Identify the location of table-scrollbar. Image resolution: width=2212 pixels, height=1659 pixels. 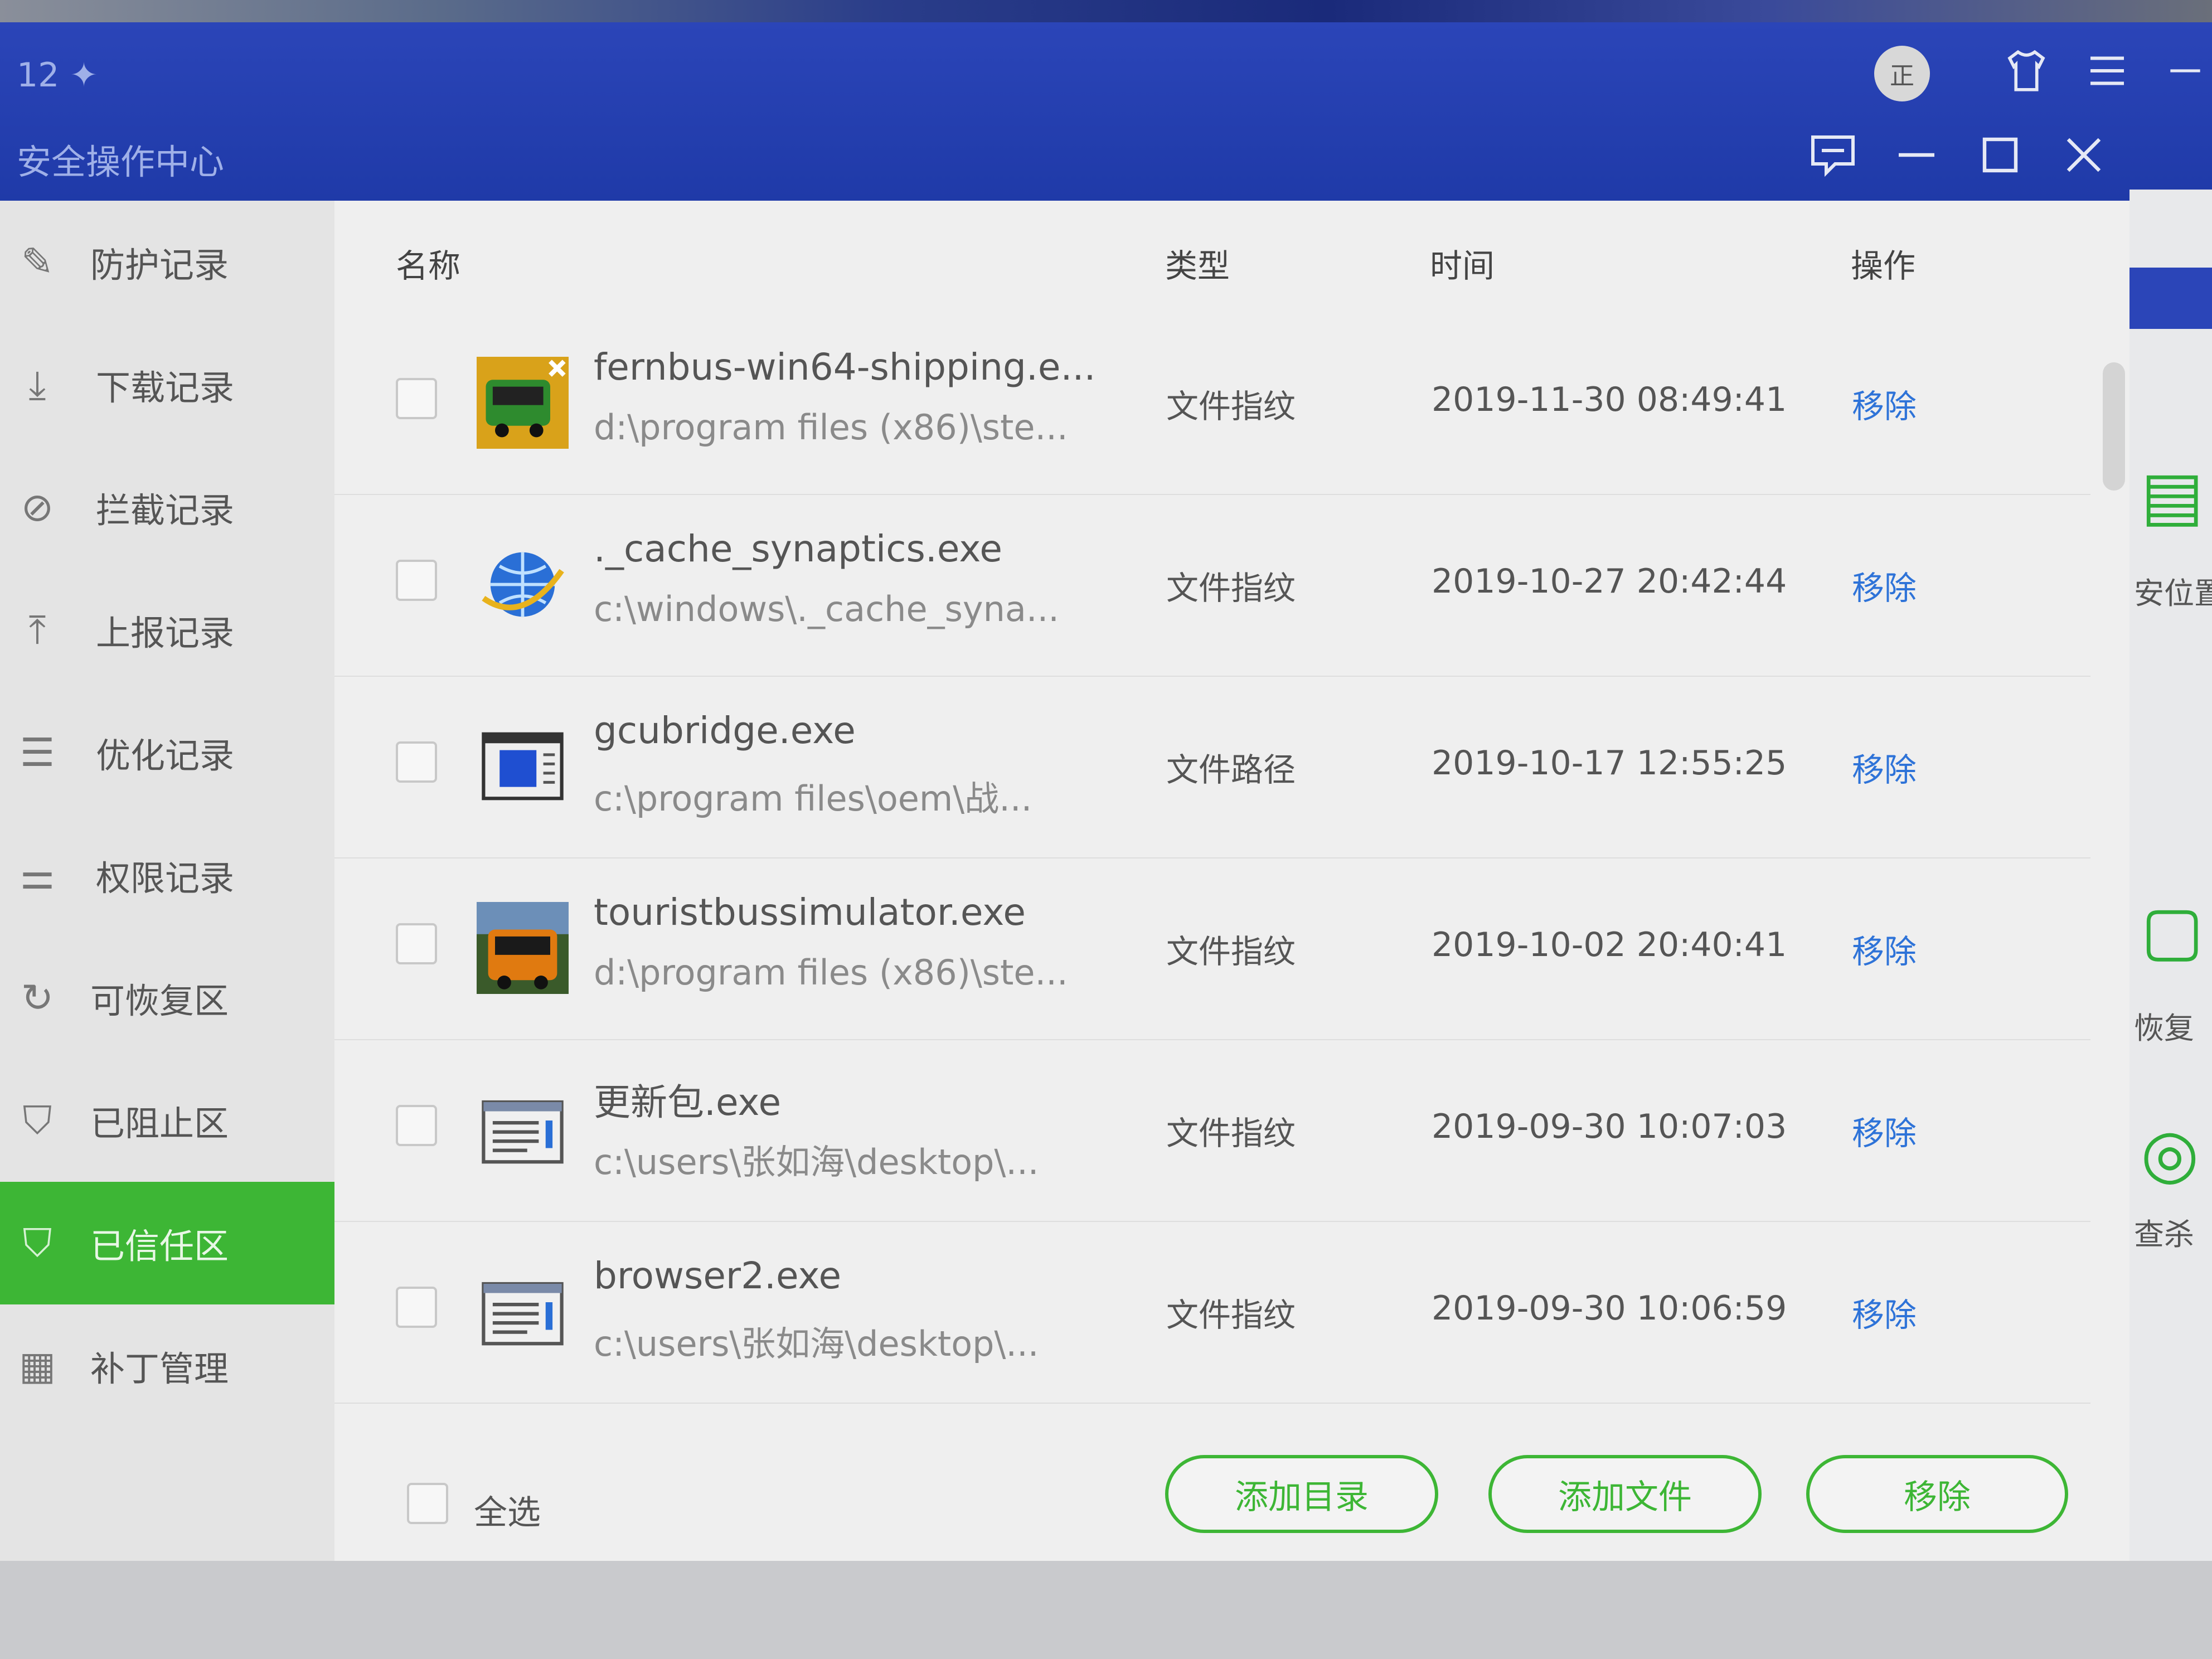
(2114, 426).